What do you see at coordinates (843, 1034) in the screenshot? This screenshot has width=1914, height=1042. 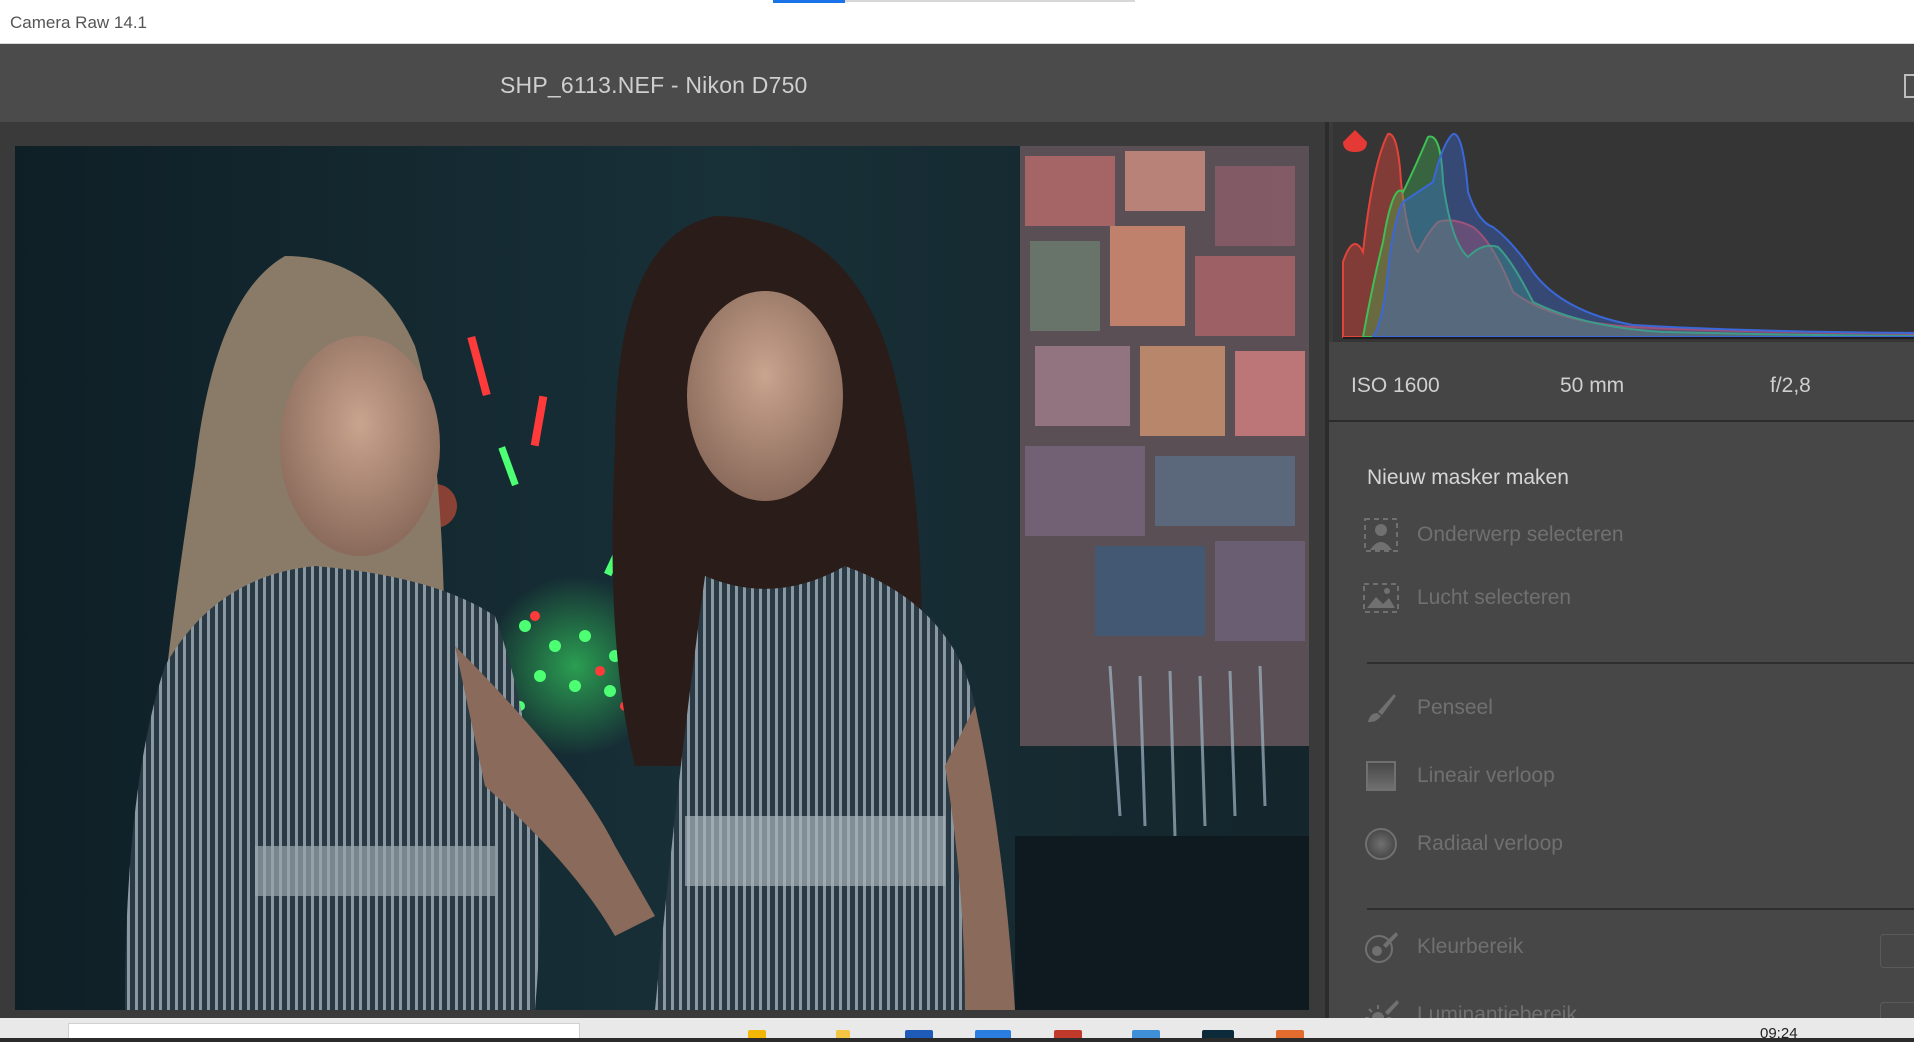 I see `star-icon` at bounding box center [843, 1034].